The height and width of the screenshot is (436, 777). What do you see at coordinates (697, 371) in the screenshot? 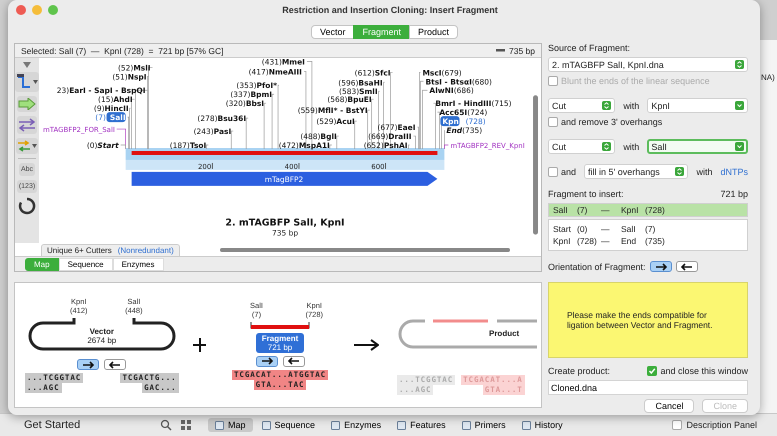
I see `close-window-checkbox: and close this window` at bounding box center [697, 371].